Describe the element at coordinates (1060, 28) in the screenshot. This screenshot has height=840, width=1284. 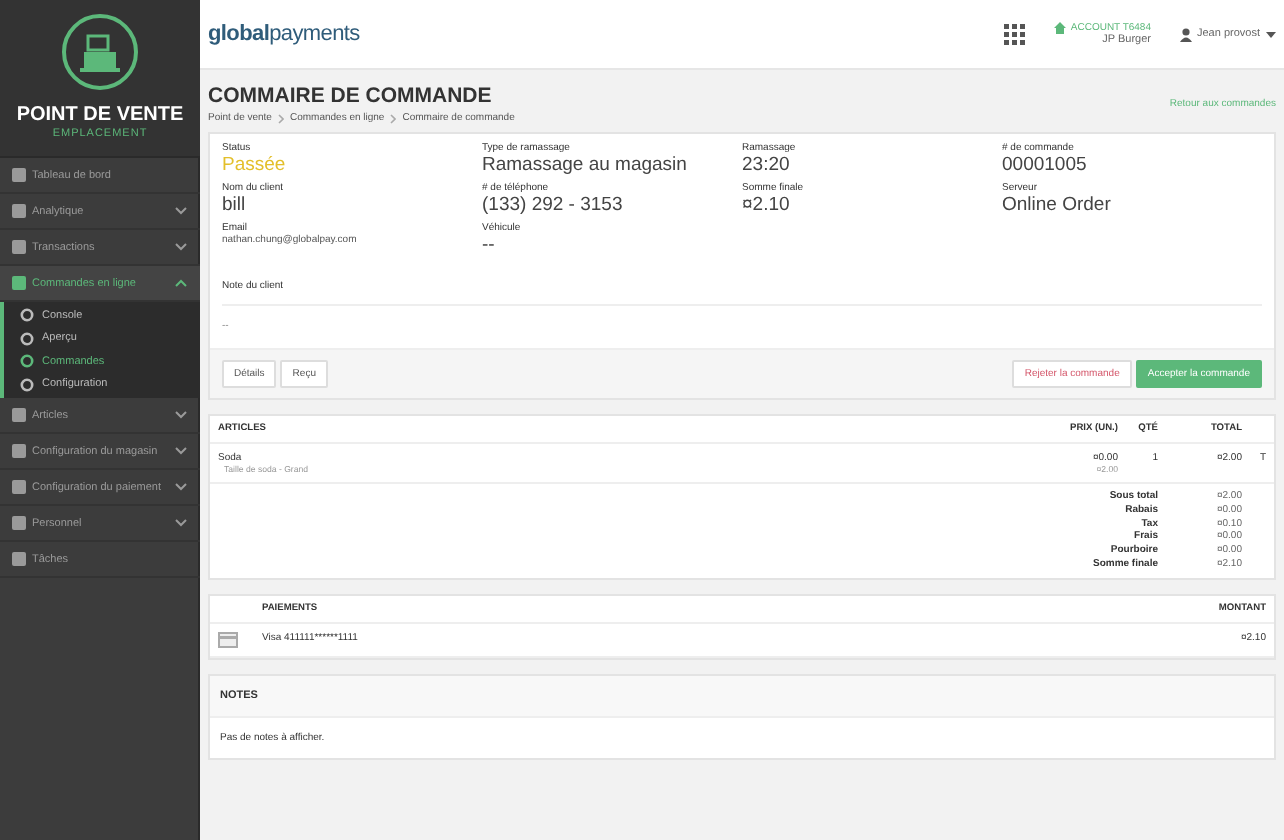
I see `home-icon` at that location.